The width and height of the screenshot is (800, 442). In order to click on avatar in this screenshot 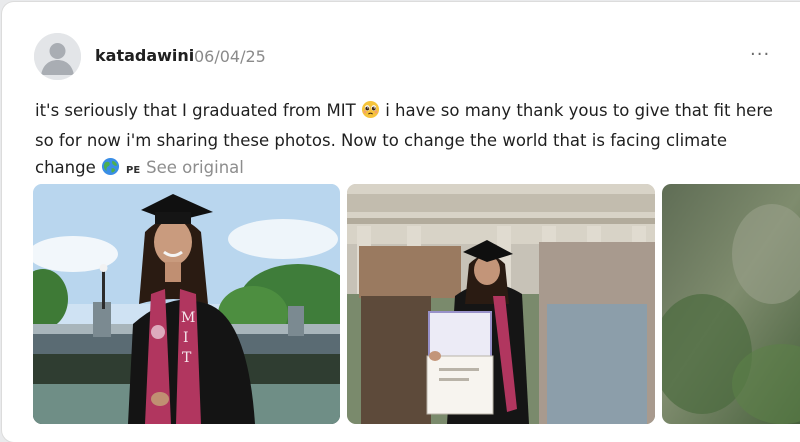, I will do `click(57, 56)`.